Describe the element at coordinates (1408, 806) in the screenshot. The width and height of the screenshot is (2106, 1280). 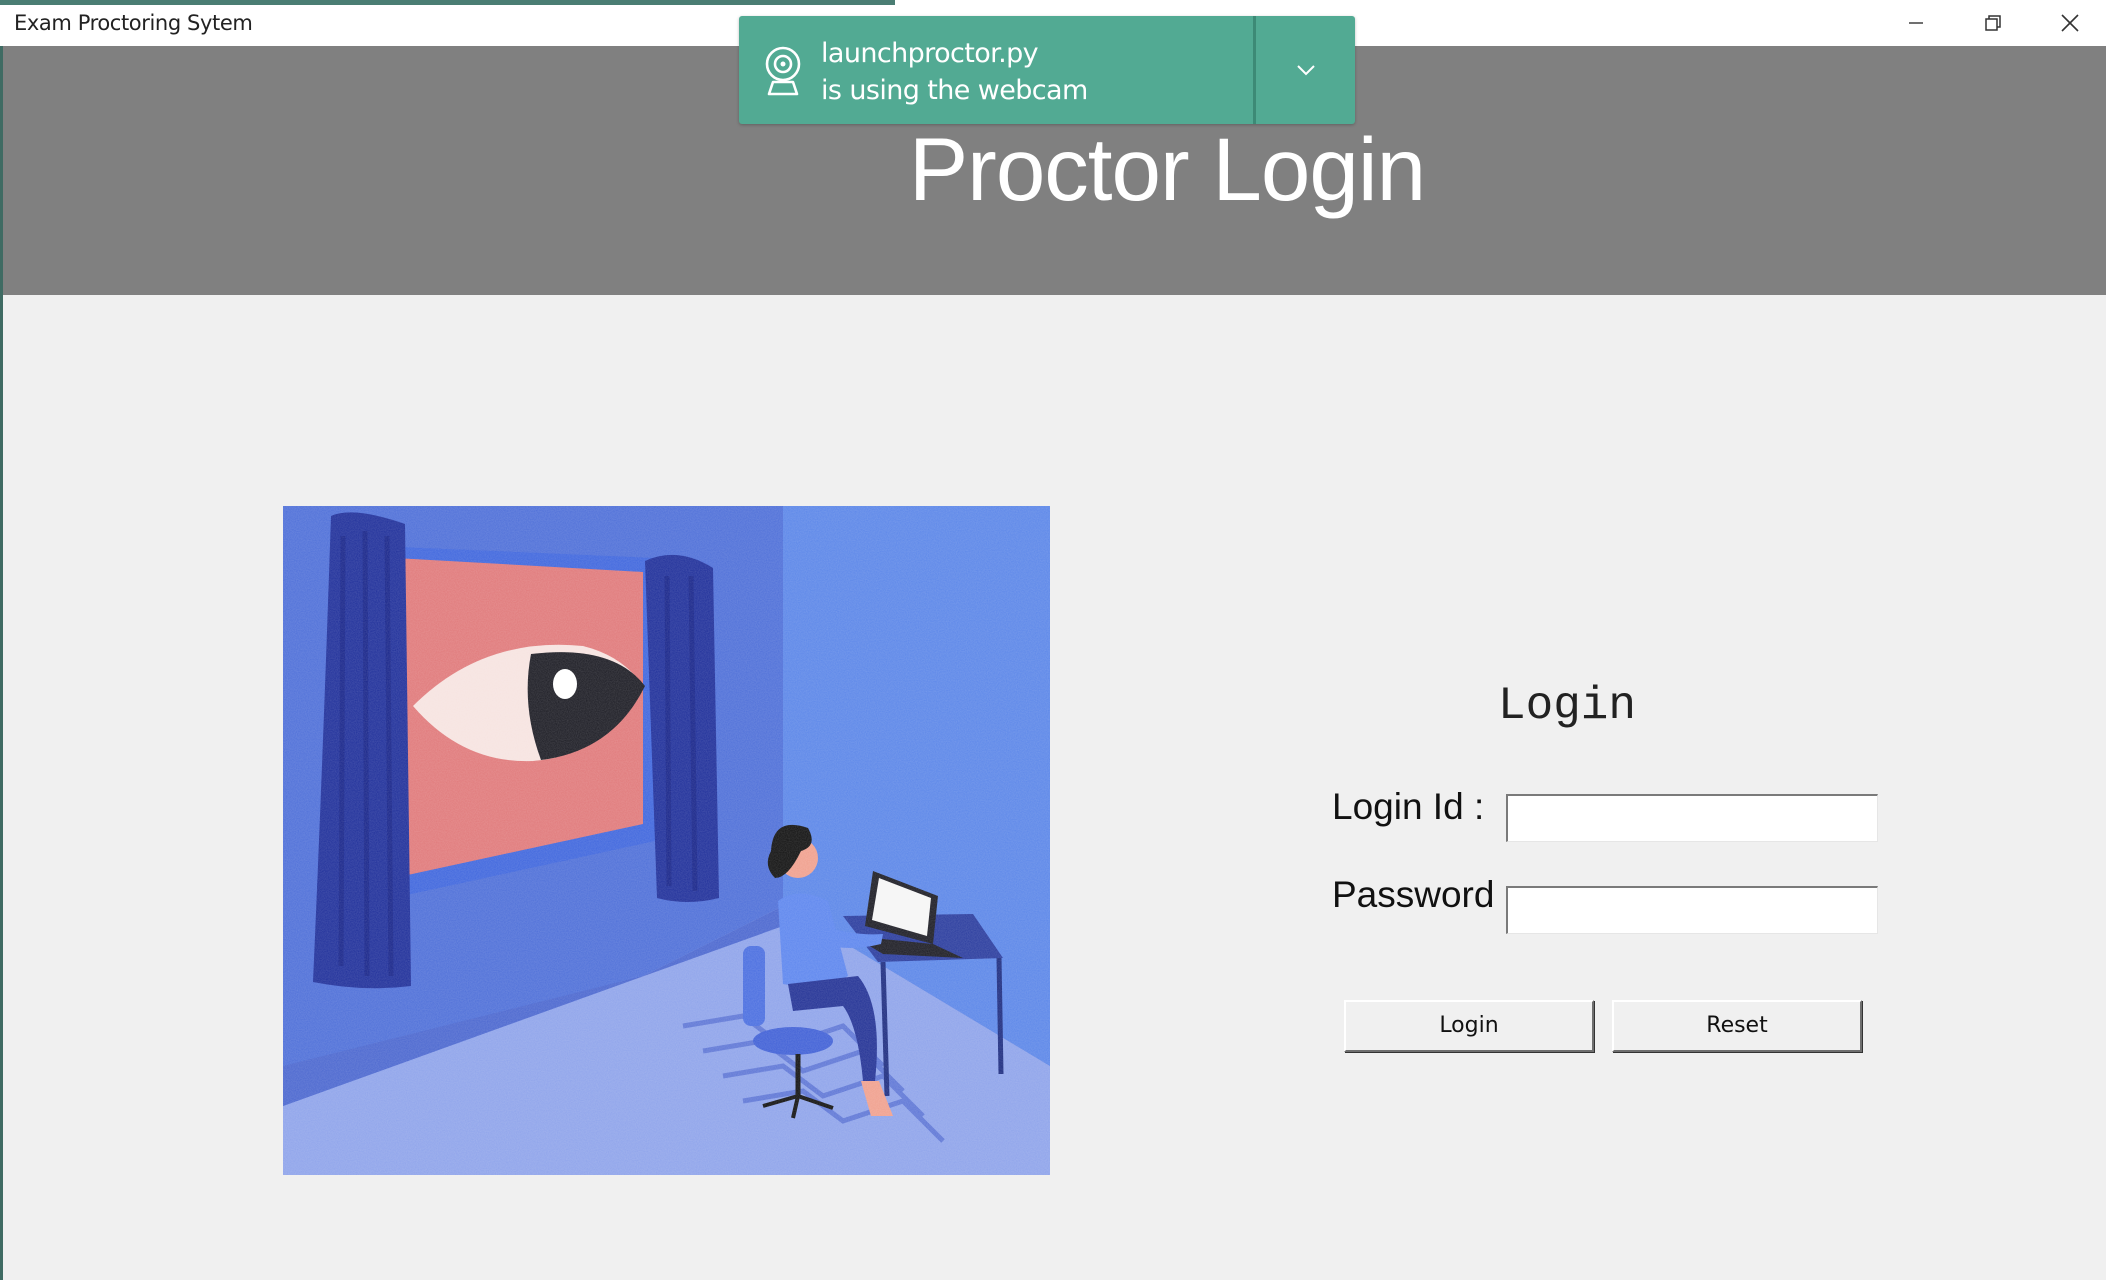
I see `login-id-label: Login Id :` at that location.